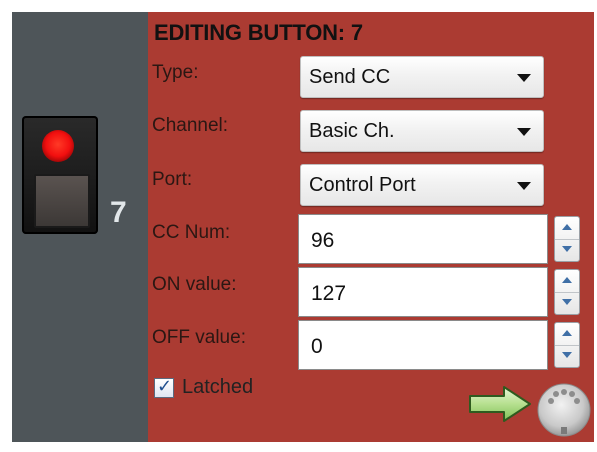 Image resolution: width=597 pixels, height=452 pixels. I want to click on on-value-label: ON value:, so click(194, 284).